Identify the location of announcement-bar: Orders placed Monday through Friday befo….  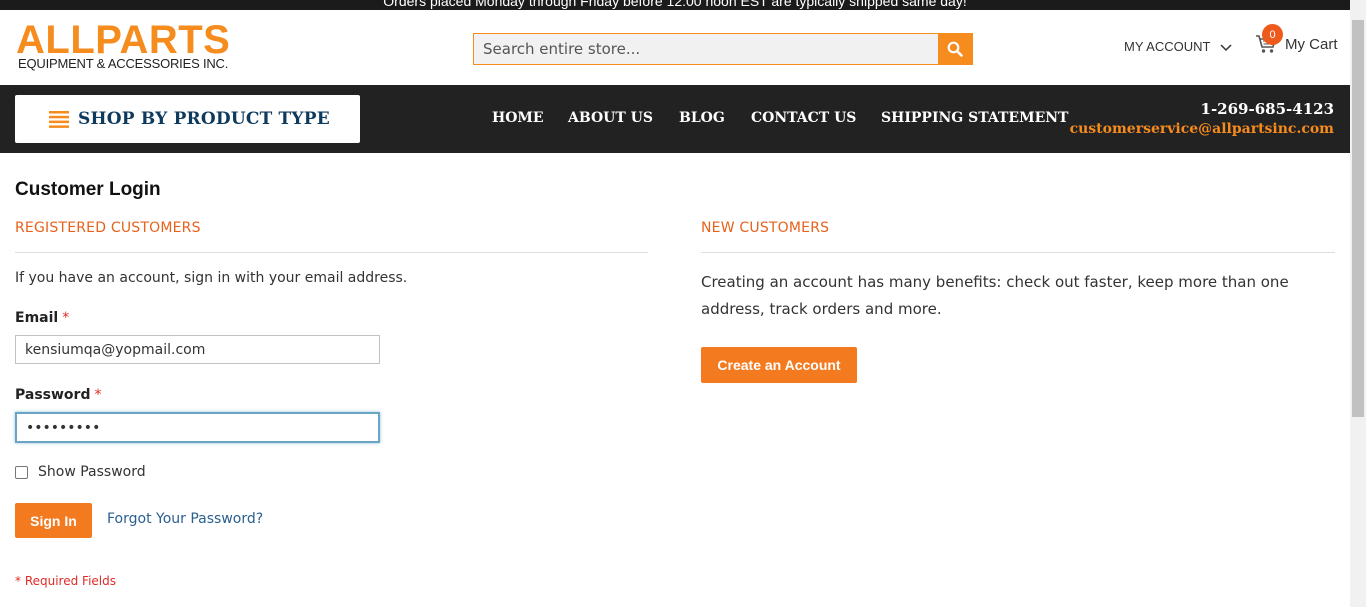
(675, 5).